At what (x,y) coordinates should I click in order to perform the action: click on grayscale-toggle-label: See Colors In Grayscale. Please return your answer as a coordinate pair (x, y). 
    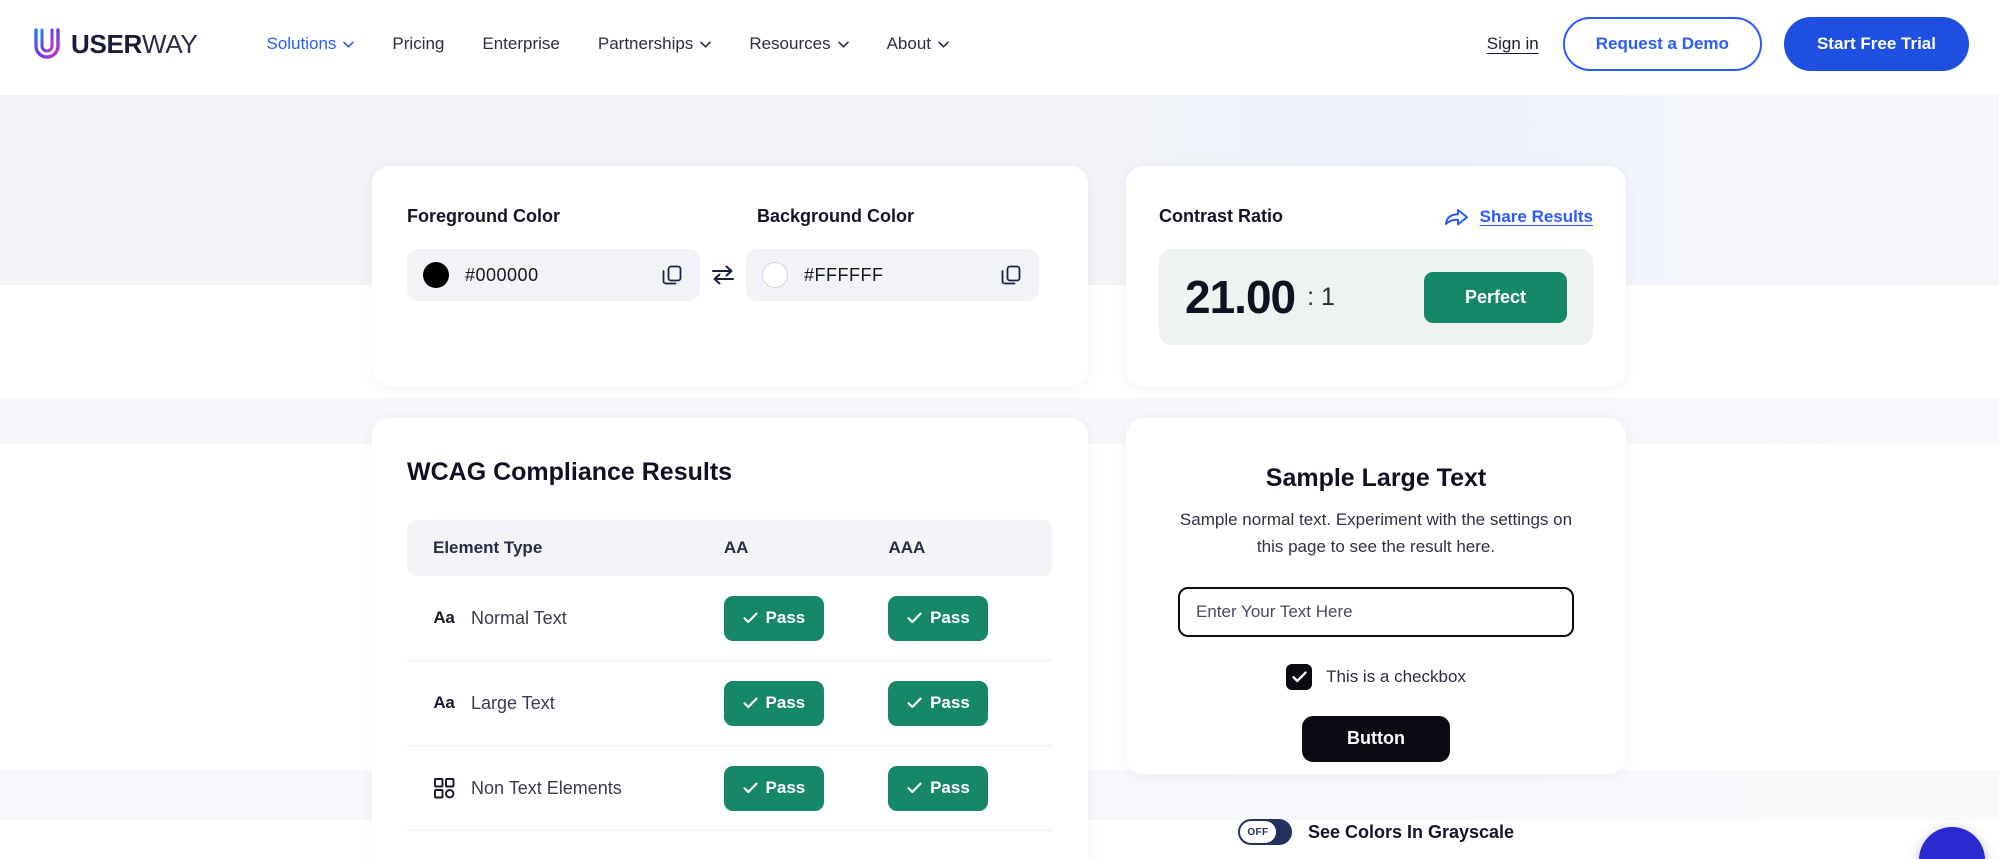
    Looking at the image, I should click on (1411, 831).